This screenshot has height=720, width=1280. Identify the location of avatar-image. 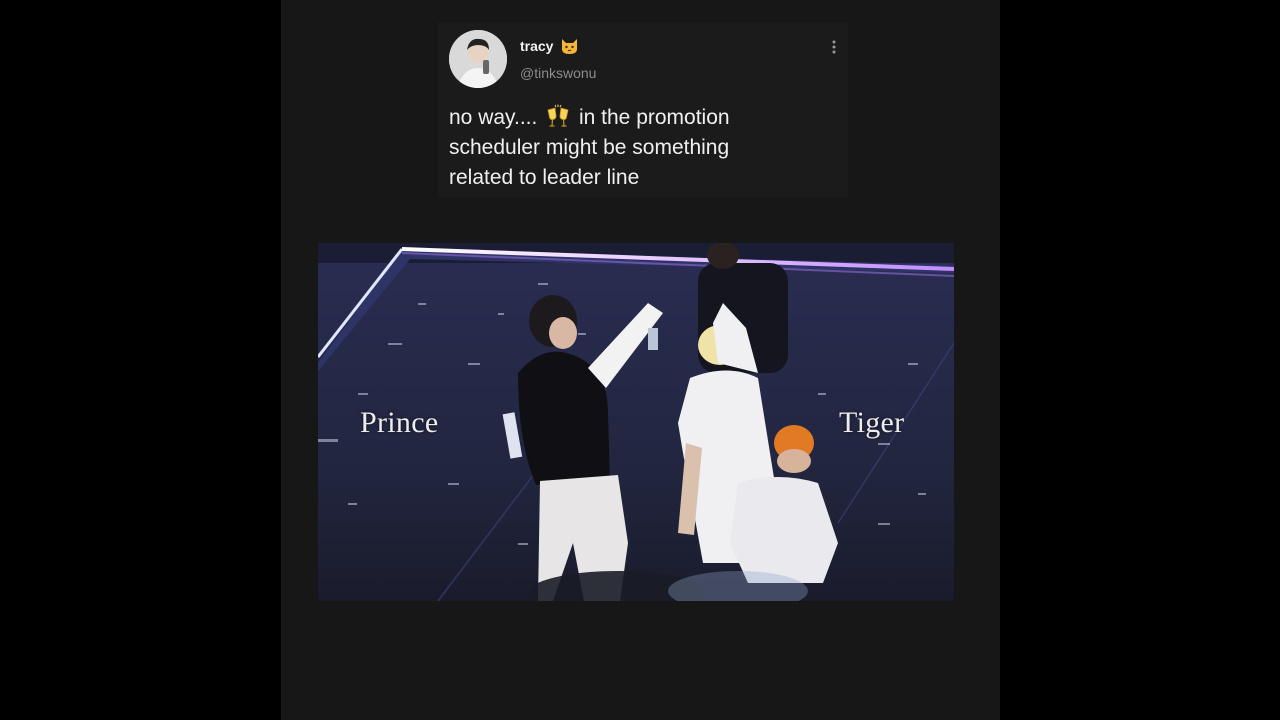
(478, 59).